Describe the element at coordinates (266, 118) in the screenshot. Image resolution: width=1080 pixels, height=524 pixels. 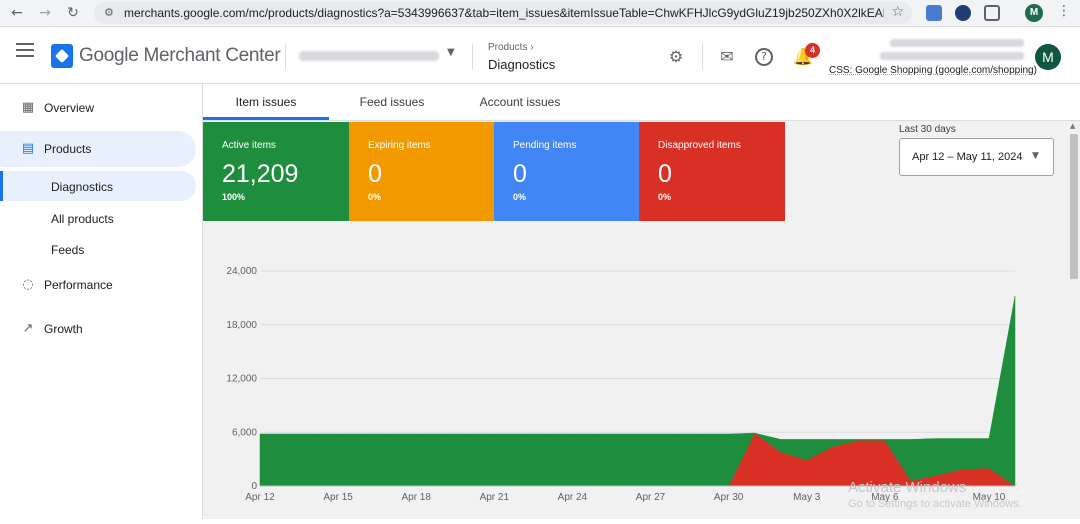
I see `active-tab-indicator` at that location.